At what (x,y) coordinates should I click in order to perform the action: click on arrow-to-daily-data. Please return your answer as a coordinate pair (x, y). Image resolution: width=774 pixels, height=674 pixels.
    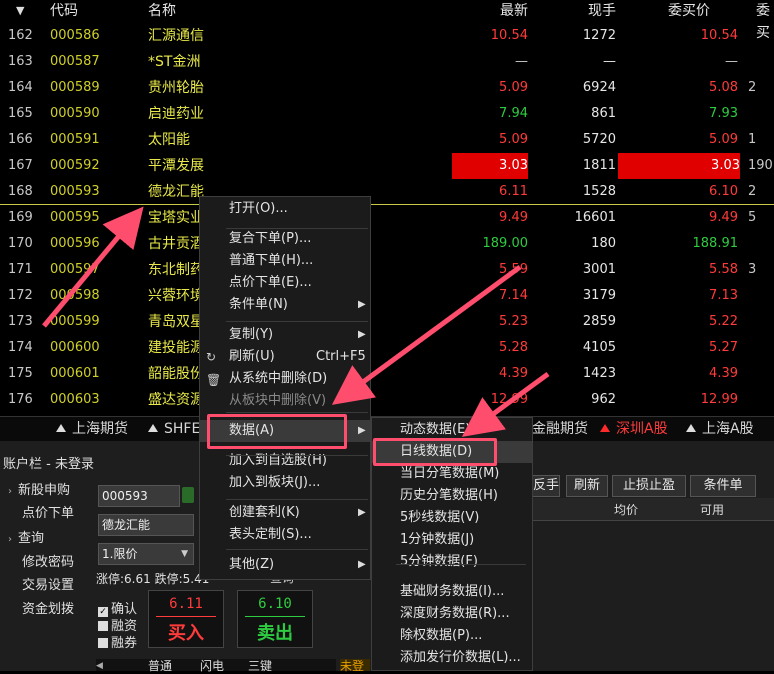
    Looking at the image, I should click on (505, 404).